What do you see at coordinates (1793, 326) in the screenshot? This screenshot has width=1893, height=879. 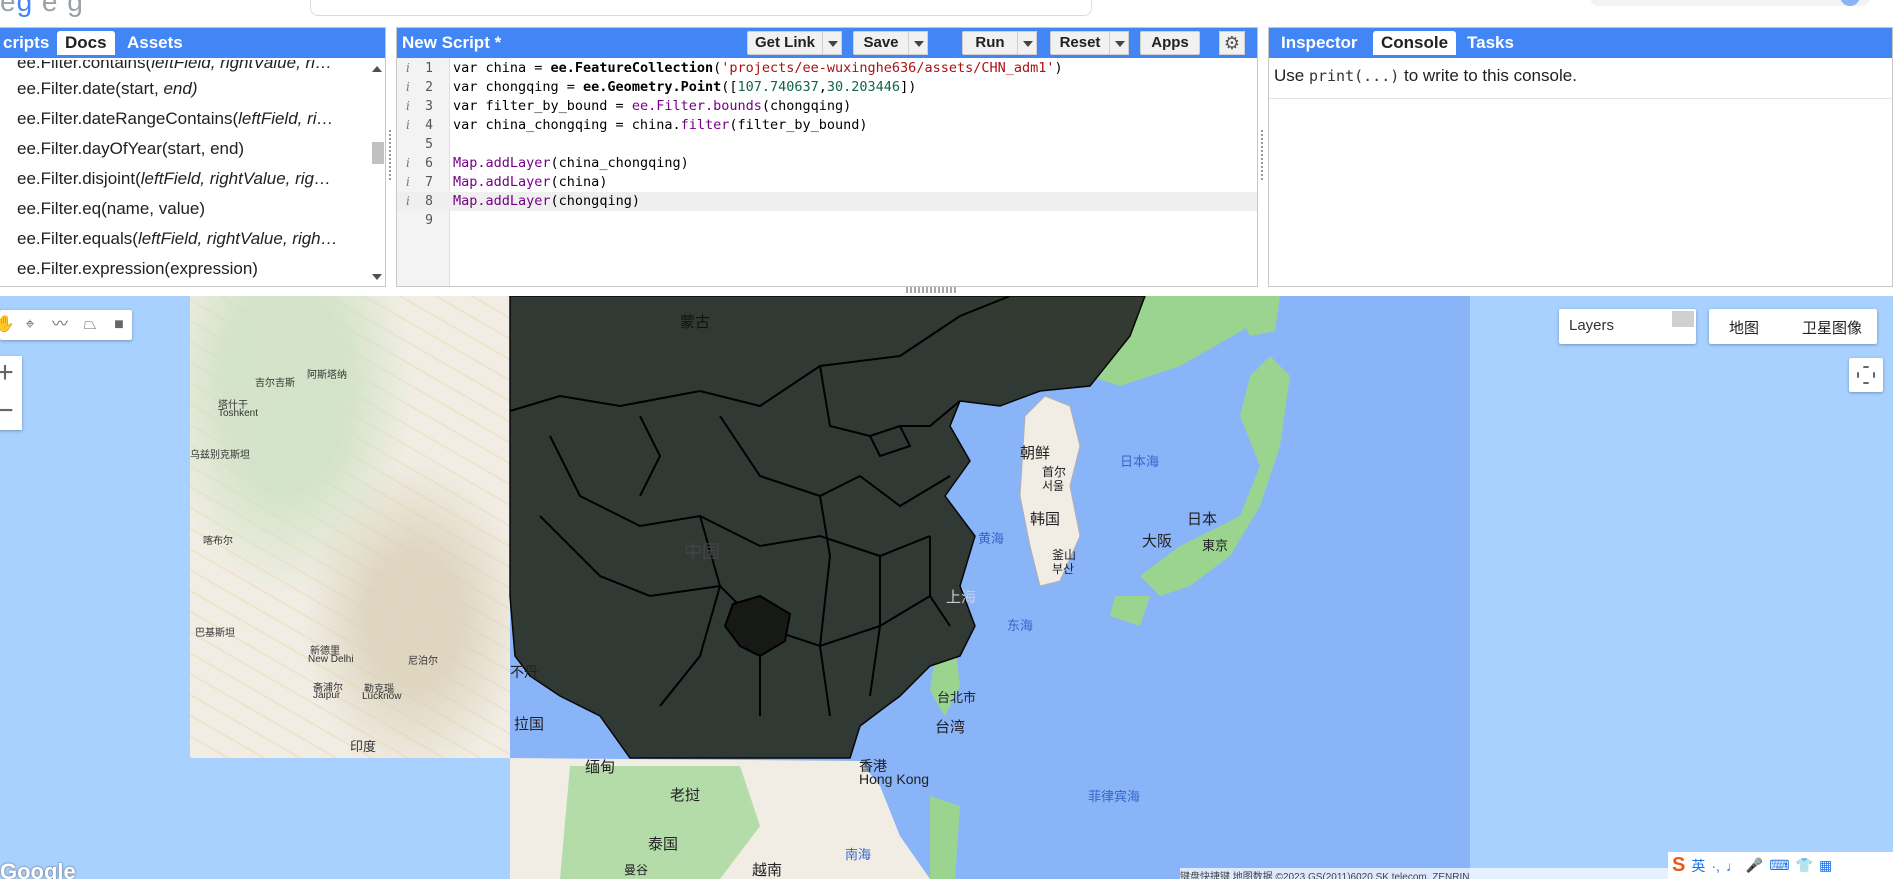 I see `map-type-control: 地图 卫星图像` at bounding box center [1793, 326].